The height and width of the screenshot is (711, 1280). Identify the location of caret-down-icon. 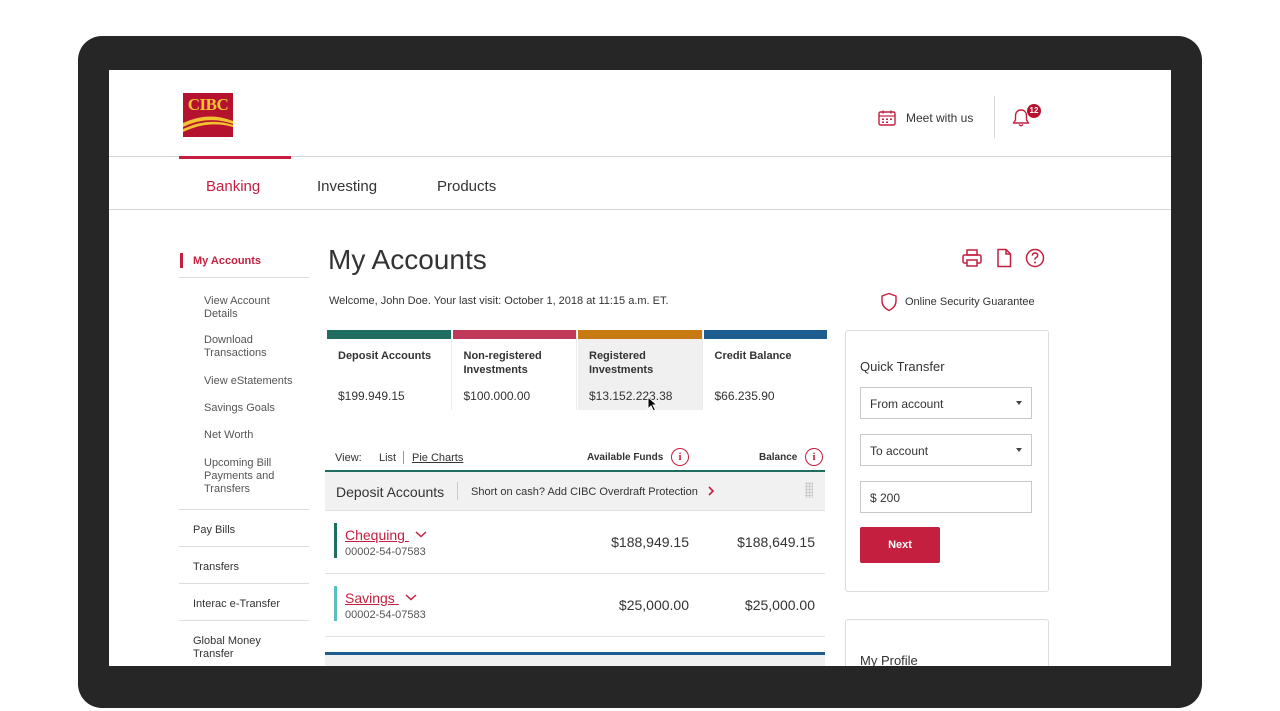
(1019, 403).